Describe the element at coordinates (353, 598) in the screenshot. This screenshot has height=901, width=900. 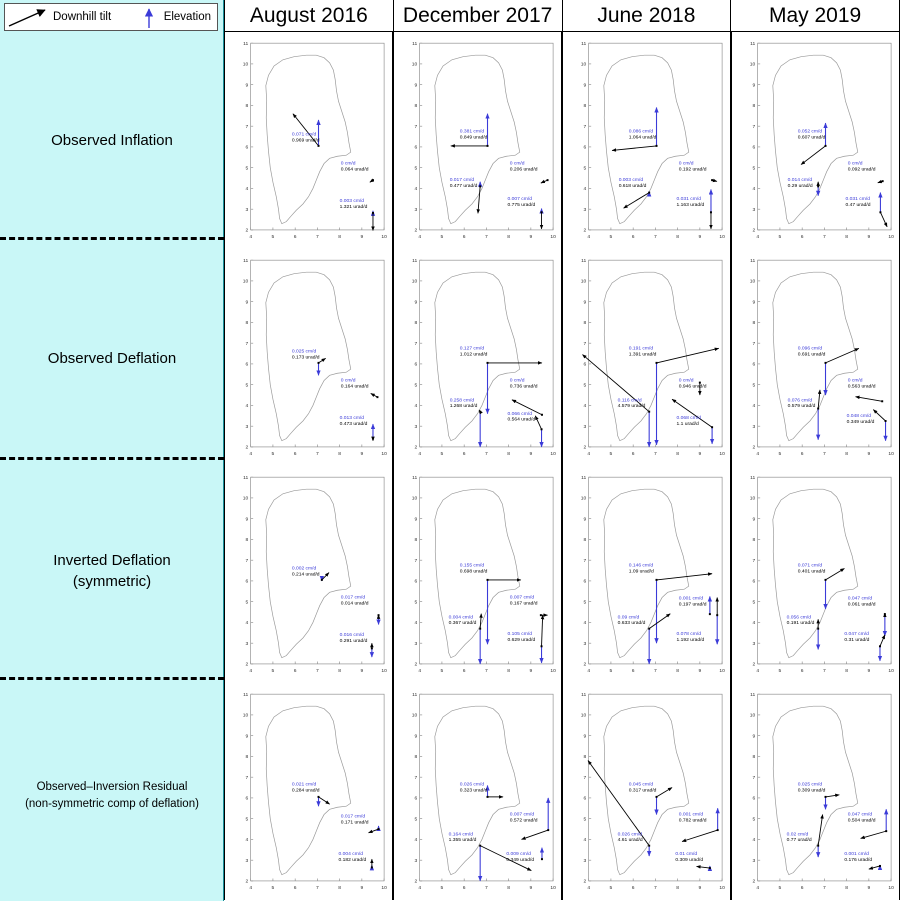
I see `svg-text: 0.017 cm/d` at that location.